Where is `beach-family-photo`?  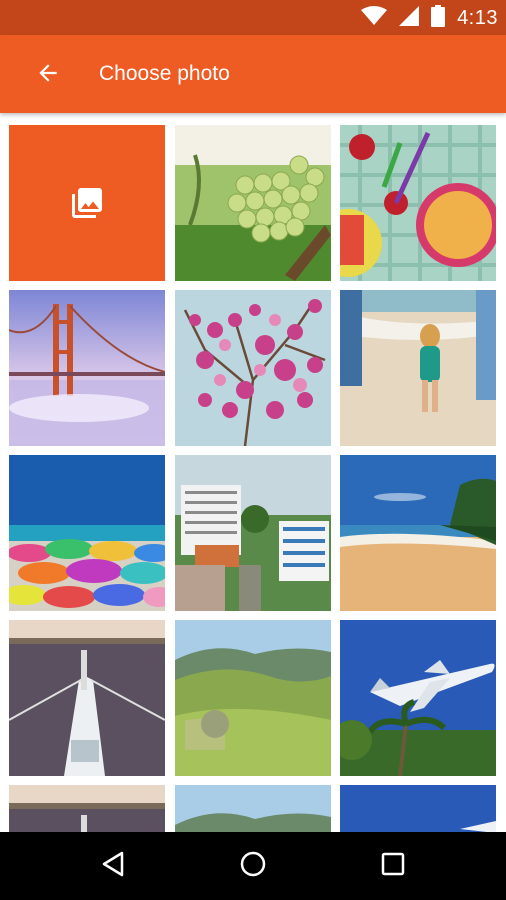 beach-family-photo is located at coordinates (418, 368).